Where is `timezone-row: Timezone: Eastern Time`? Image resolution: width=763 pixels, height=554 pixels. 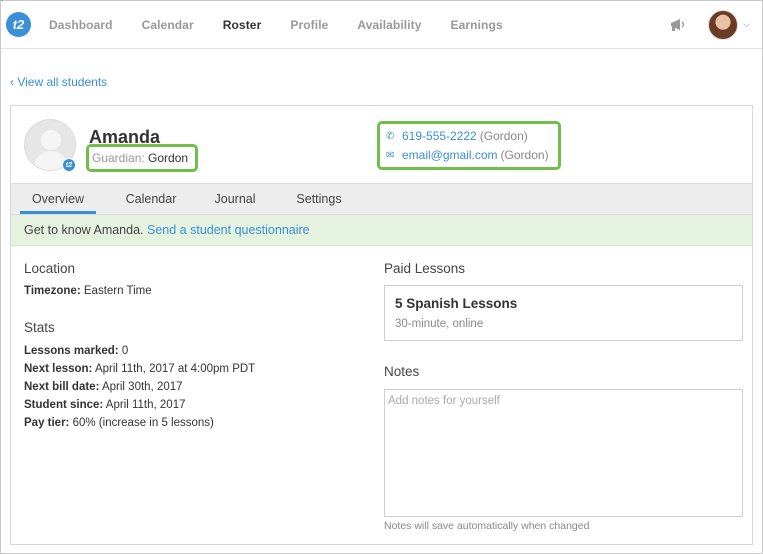
timezone-row: Timezone: Eastern Time is located at coordinates (88, 291).